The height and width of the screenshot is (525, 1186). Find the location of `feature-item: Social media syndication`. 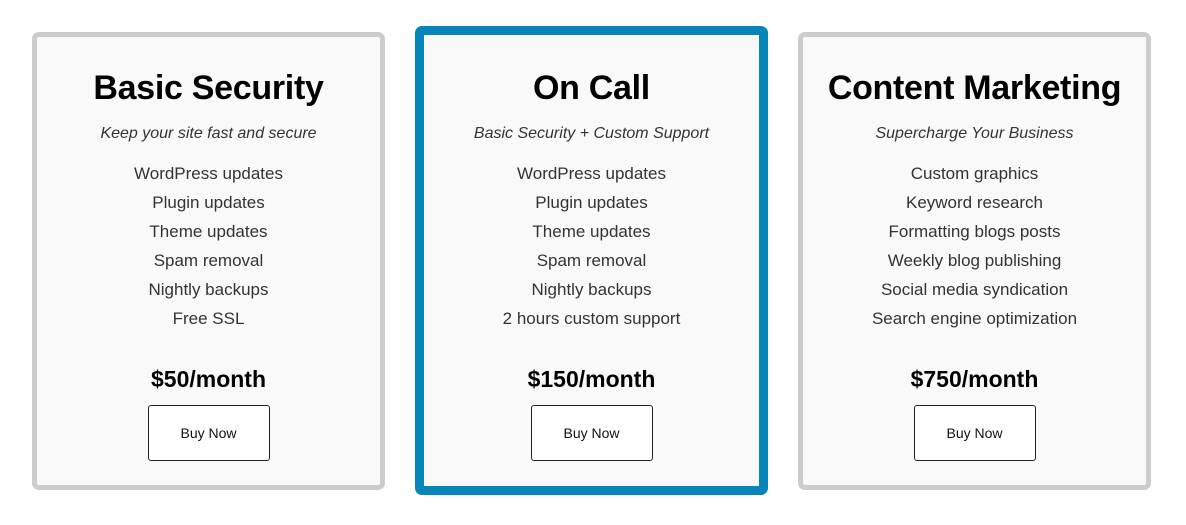

feature-item: Social media syndication is located at coordinates (974, 289).